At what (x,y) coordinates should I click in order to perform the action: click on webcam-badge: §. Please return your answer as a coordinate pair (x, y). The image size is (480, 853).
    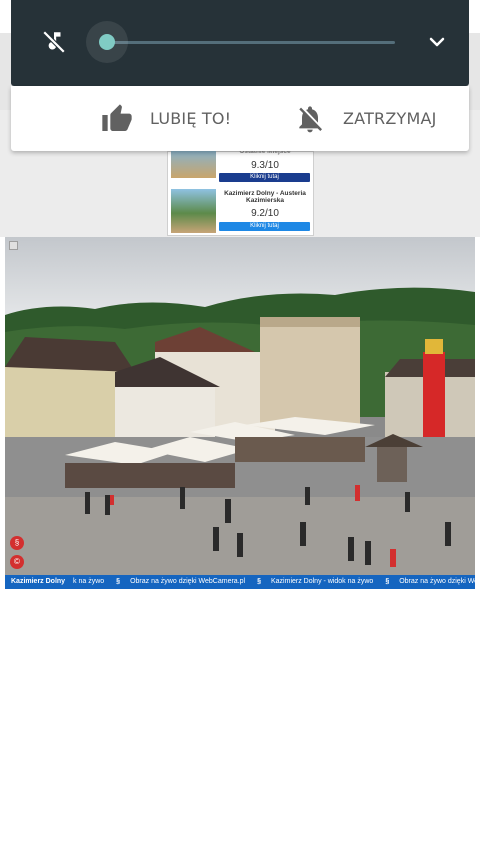
    Looking at the image, I should click on (17, 543).